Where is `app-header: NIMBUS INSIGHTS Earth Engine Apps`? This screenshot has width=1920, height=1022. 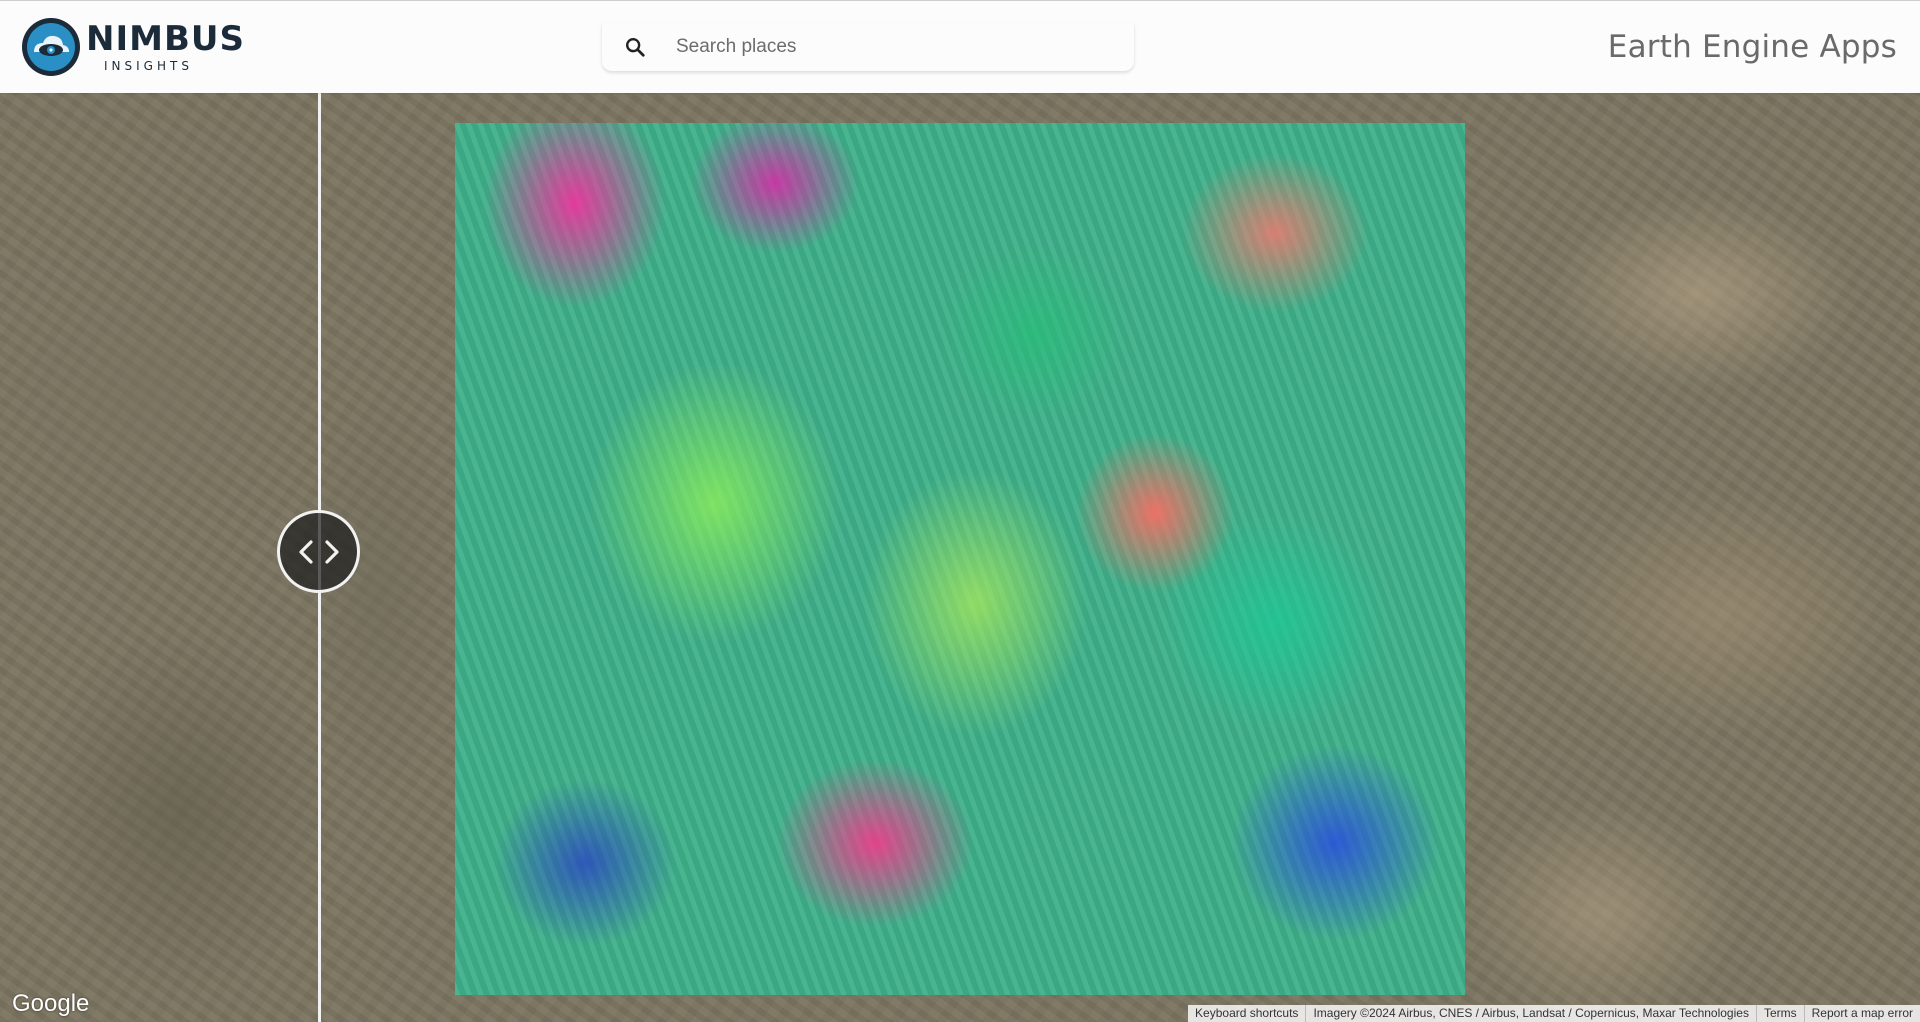 app-header: NIMBUS INSIGHTS Earth Engine Apps is located at coordinates (960, 46).